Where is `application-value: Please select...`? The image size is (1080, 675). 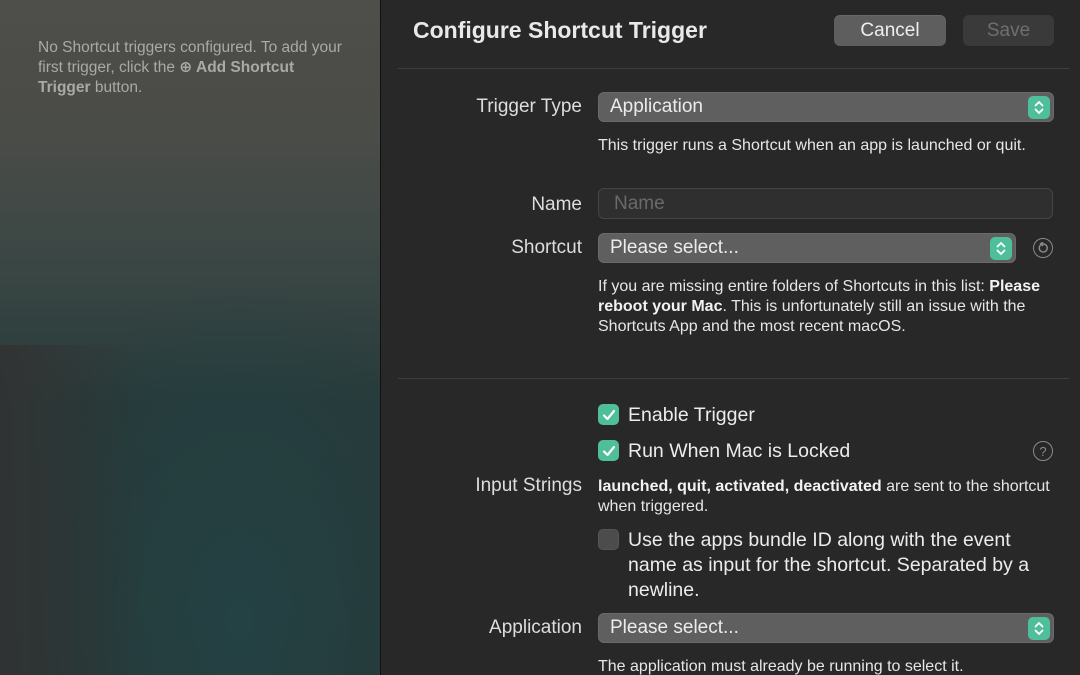
application-value: Please select... is located at coordinates (674, 627).